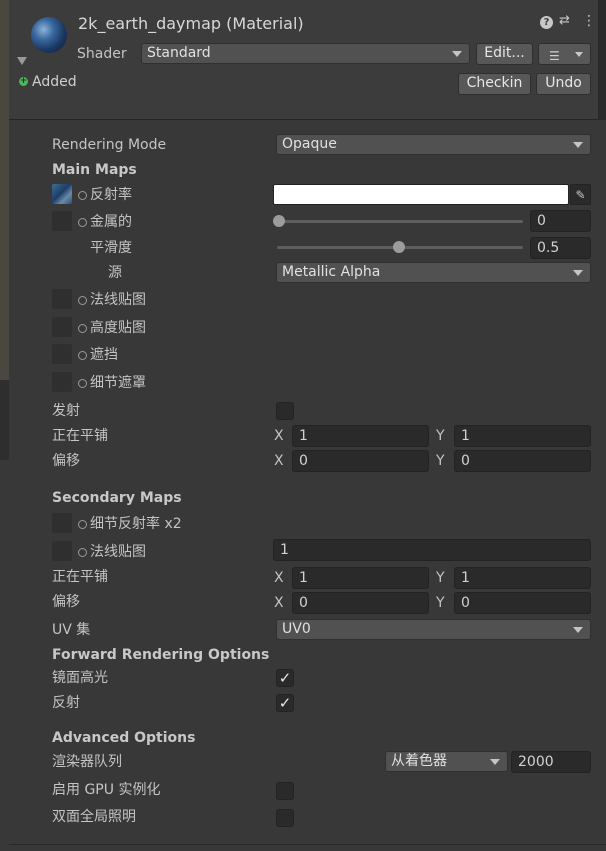  Describe the element at coordinates (522, 603) in the screenshot. I see `secondary-offset-y-field: 0` at that location.